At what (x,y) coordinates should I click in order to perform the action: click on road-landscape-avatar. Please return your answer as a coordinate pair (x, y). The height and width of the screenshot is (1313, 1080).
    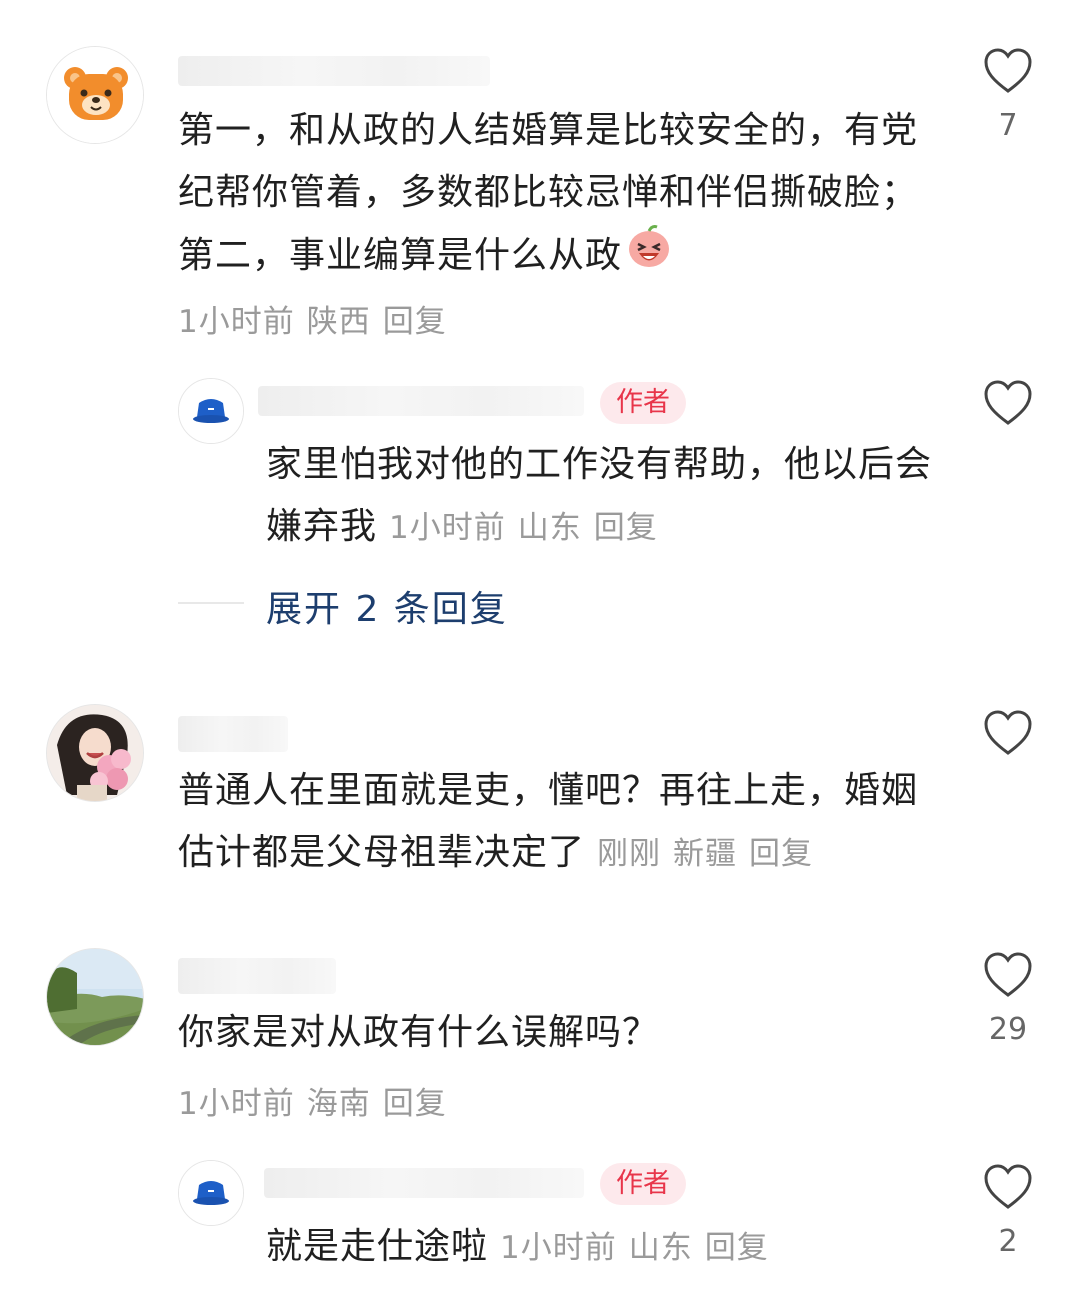
    Looking at the image, I should click on (95, 997).